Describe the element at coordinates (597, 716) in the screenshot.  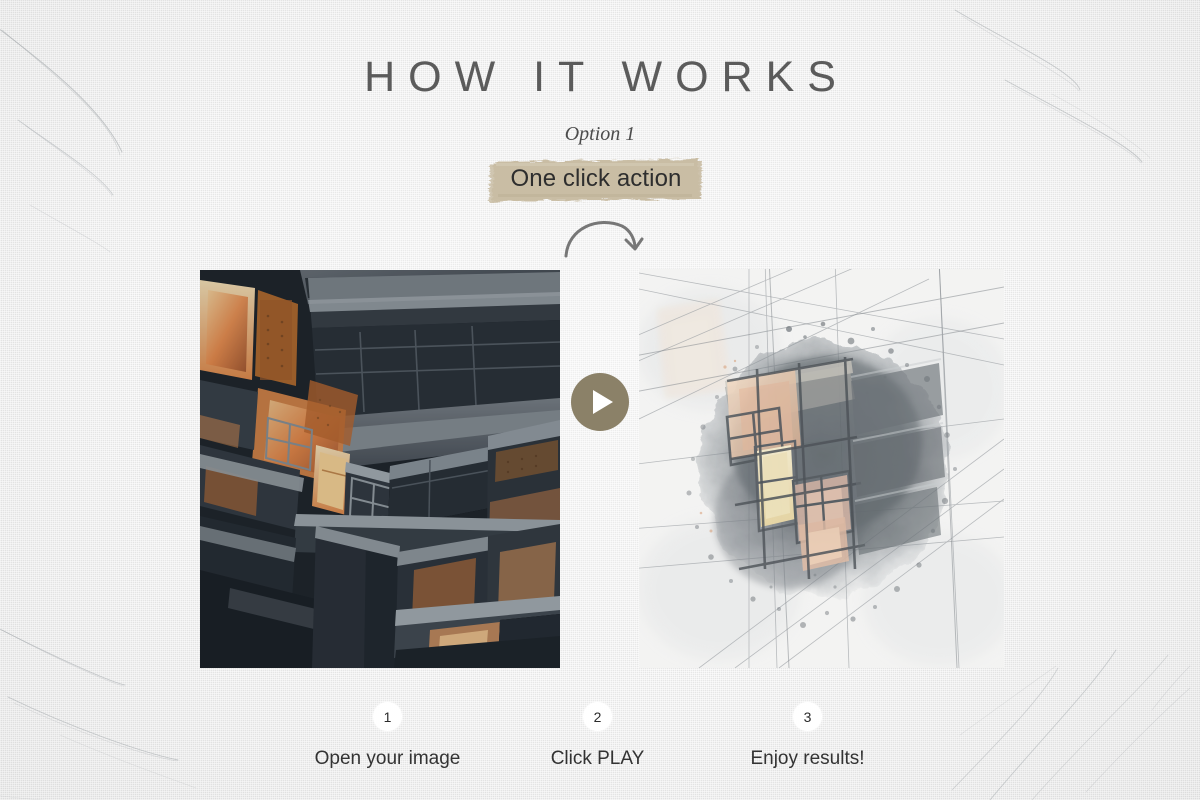
I see `step-badge: 2` at that location.